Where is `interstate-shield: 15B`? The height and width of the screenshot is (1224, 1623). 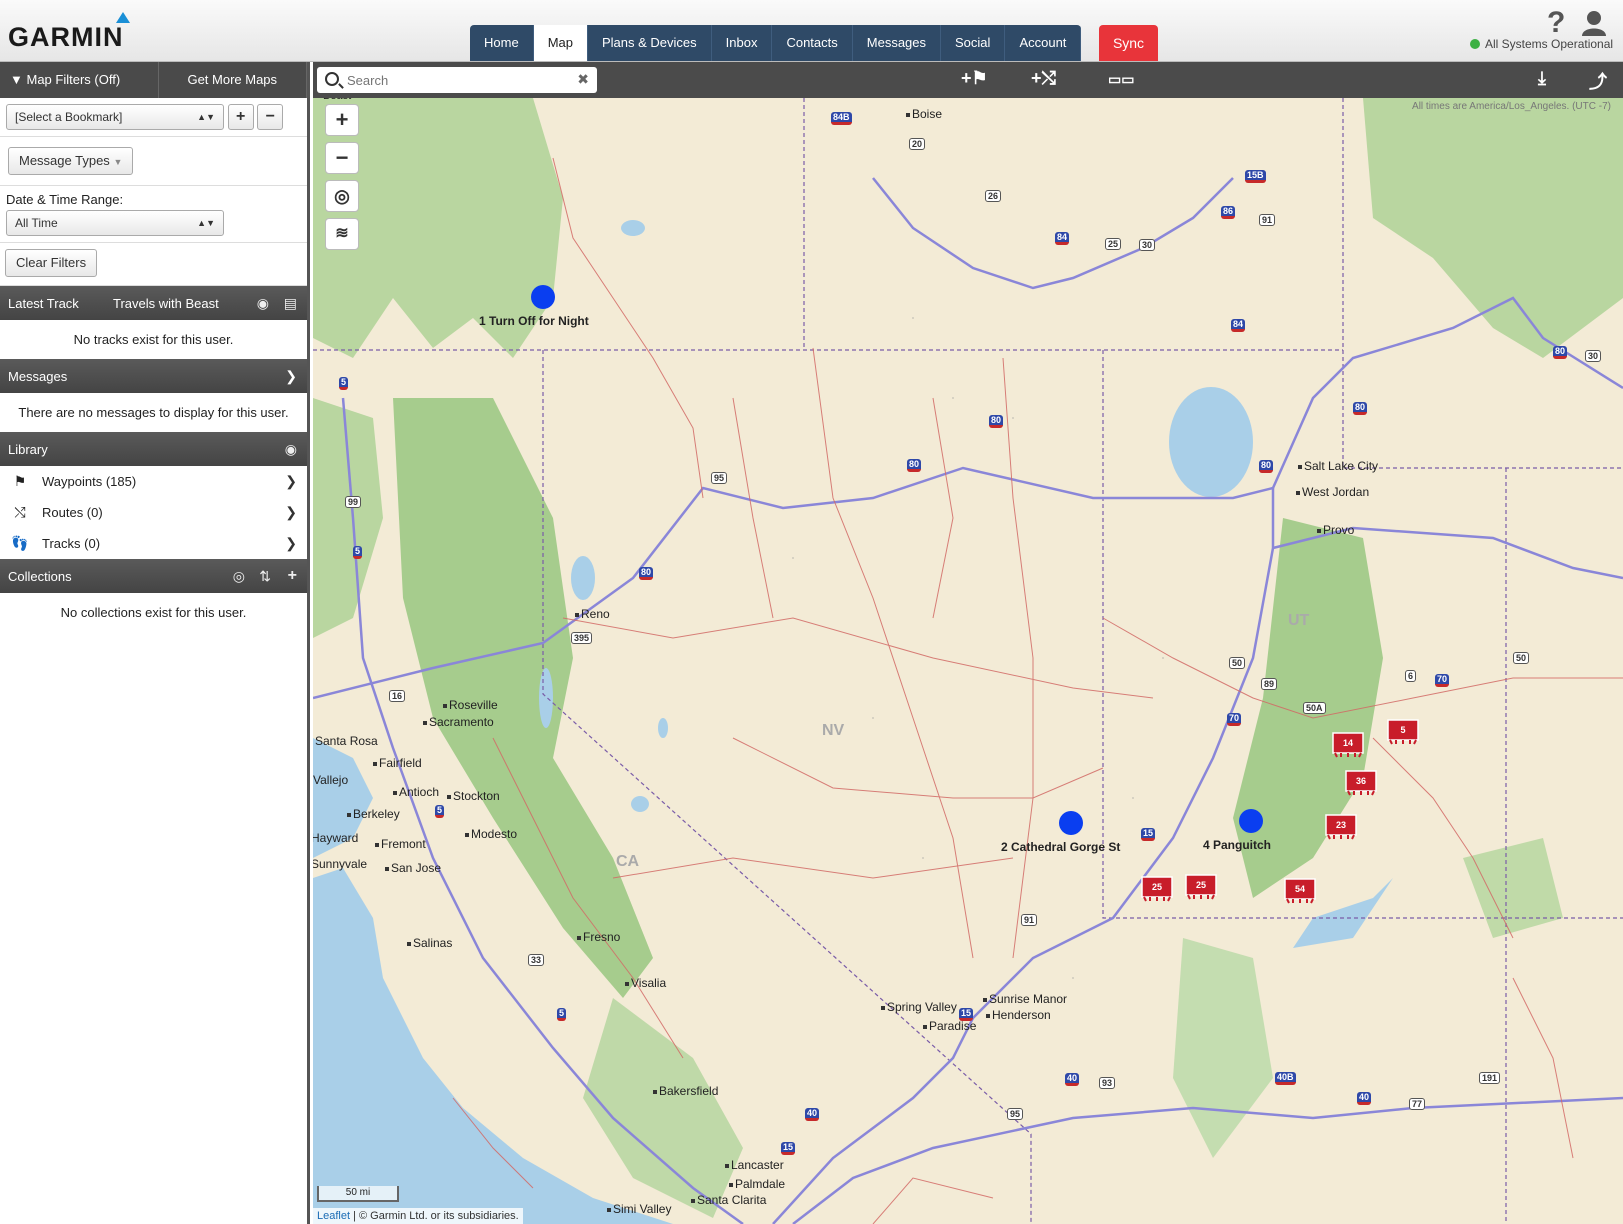 interstate-shield: 15B is located at coordinates (1255, 176).